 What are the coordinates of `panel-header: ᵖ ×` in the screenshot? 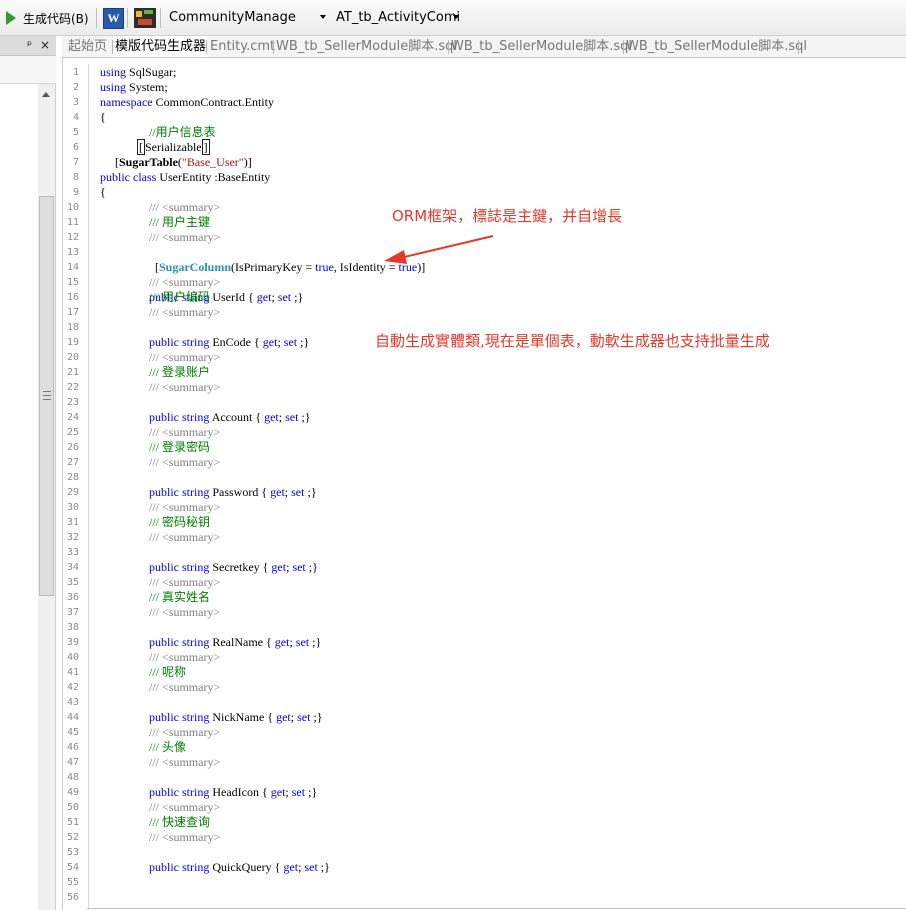 It's located at (28, 46).